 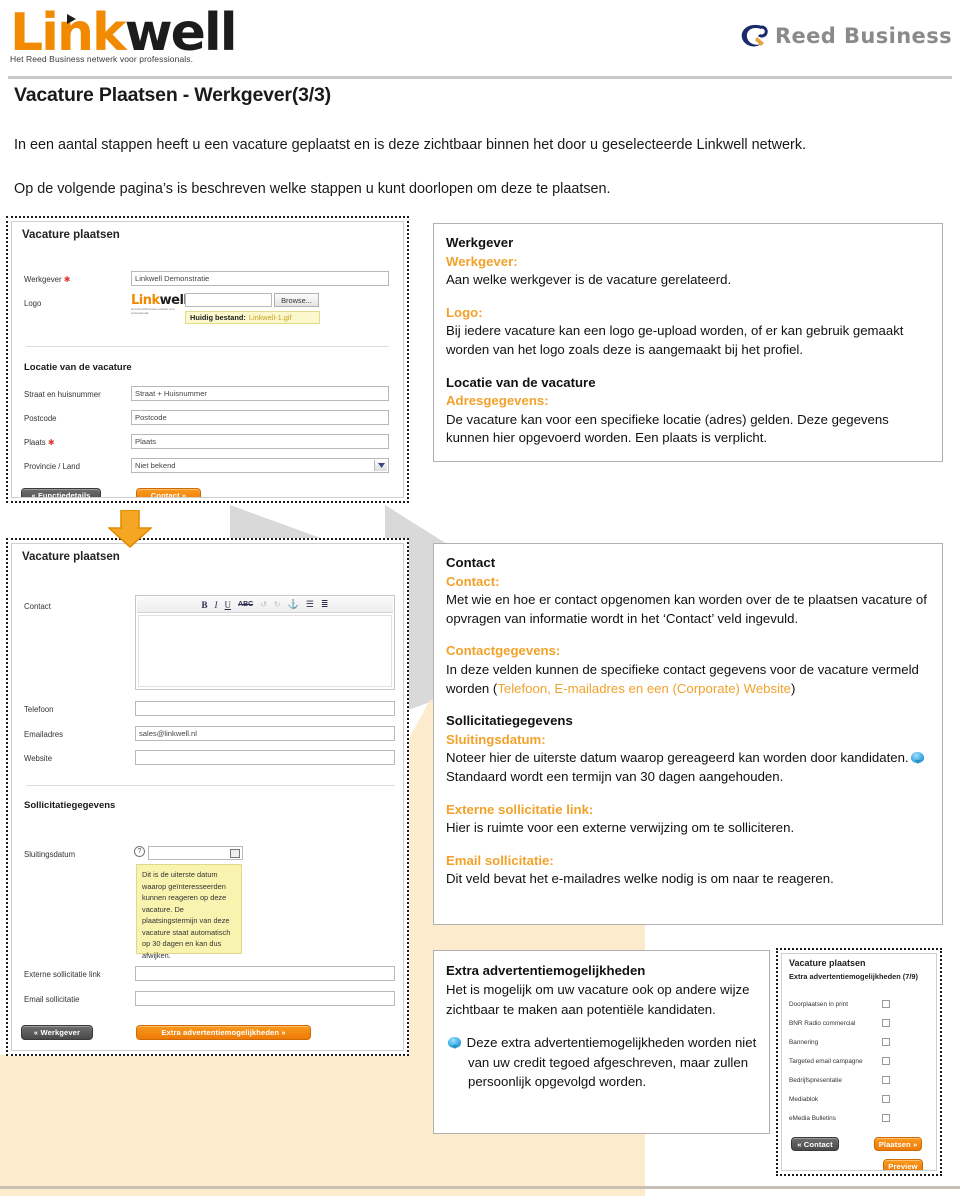 I want to click on callout1-sub1: Werkgever:, so click(x=482, y=261).